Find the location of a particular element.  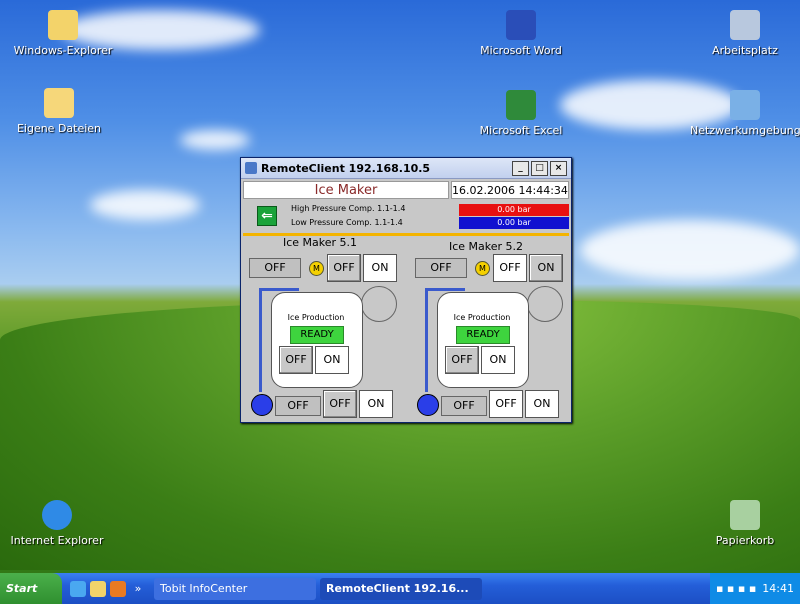

desktop-icon-papierkorb: Papierkorb is located at coordinates (745, 523).